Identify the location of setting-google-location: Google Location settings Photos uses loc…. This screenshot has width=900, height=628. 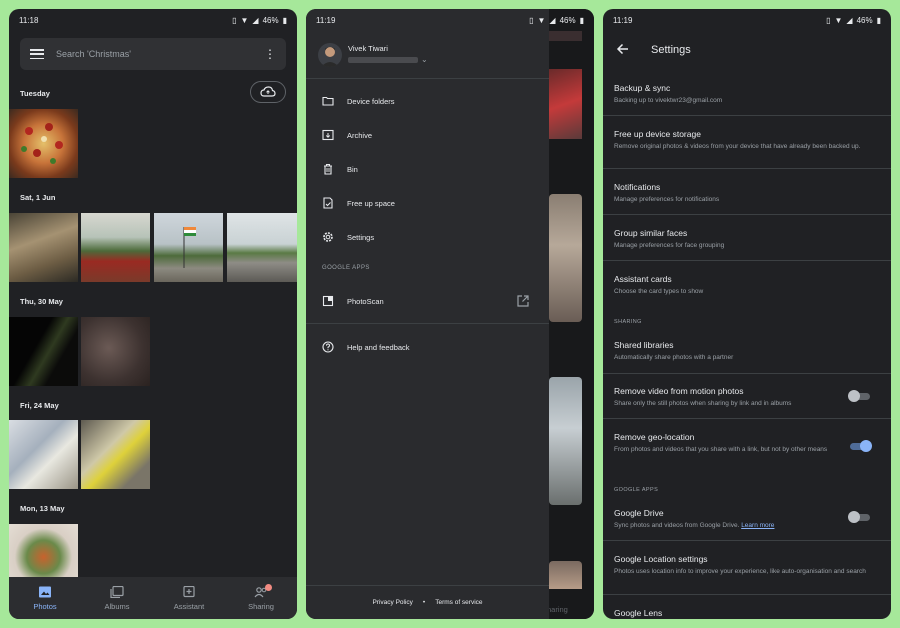
(746, 565).